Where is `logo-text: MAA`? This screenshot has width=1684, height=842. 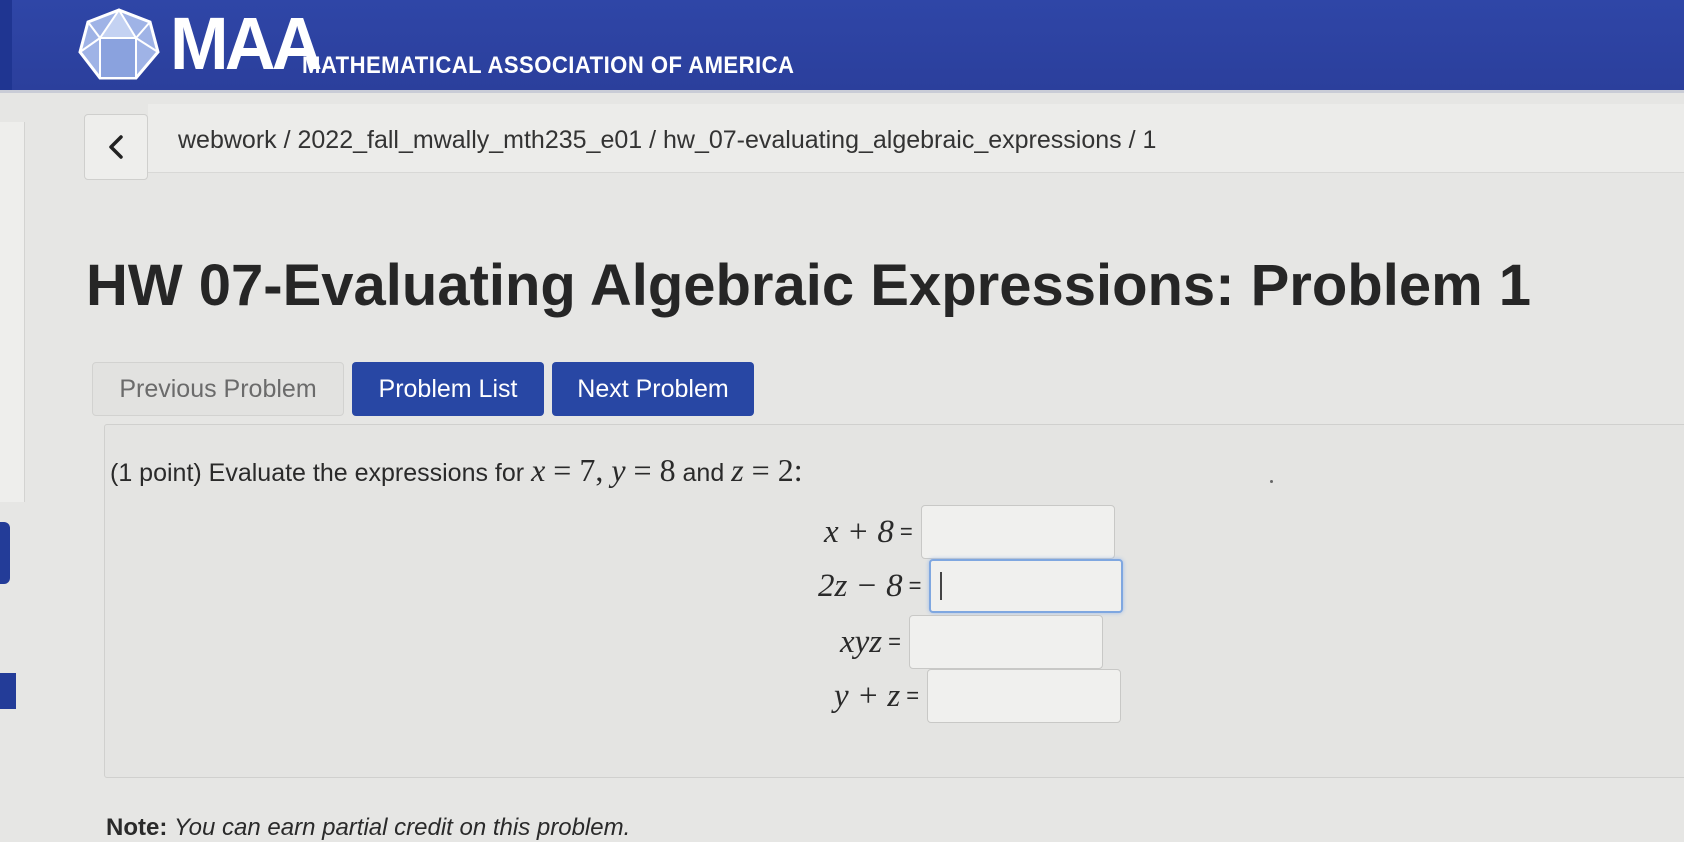 logo-text: MAA is located at coordinates (246, 44).